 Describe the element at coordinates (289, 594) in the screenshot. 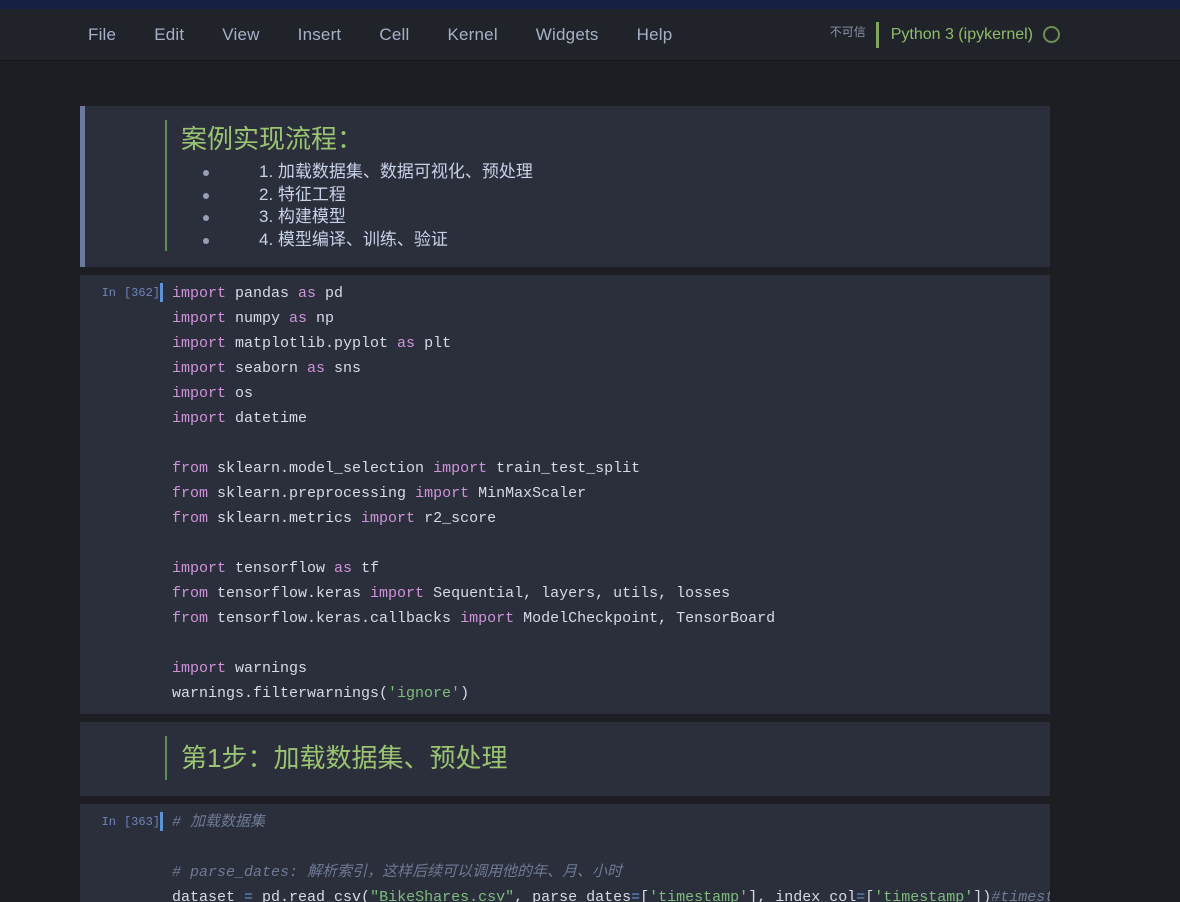

I see `code-token: tensorflow.keras` at that location.